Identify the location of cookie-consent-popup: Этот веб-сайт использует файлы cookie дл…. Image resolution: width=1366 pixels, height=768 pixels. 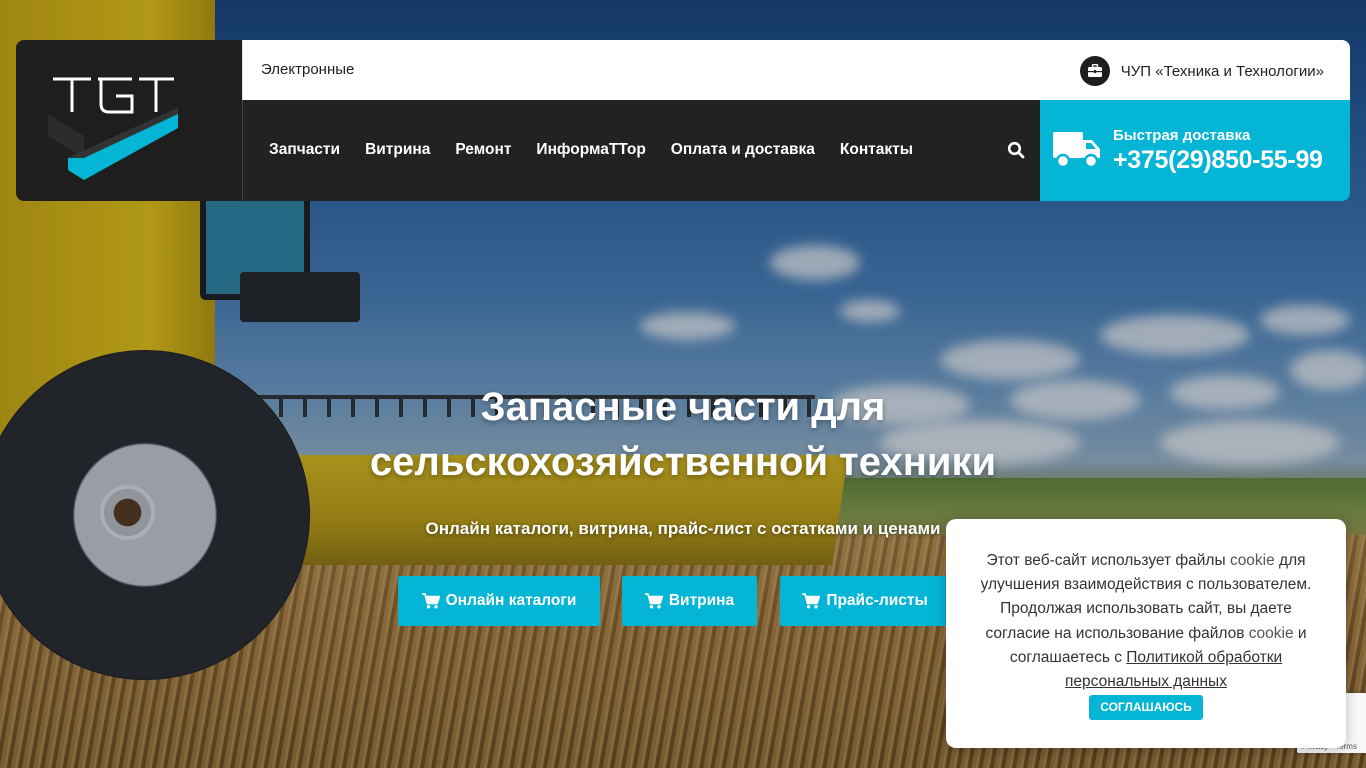
(1146, 633).